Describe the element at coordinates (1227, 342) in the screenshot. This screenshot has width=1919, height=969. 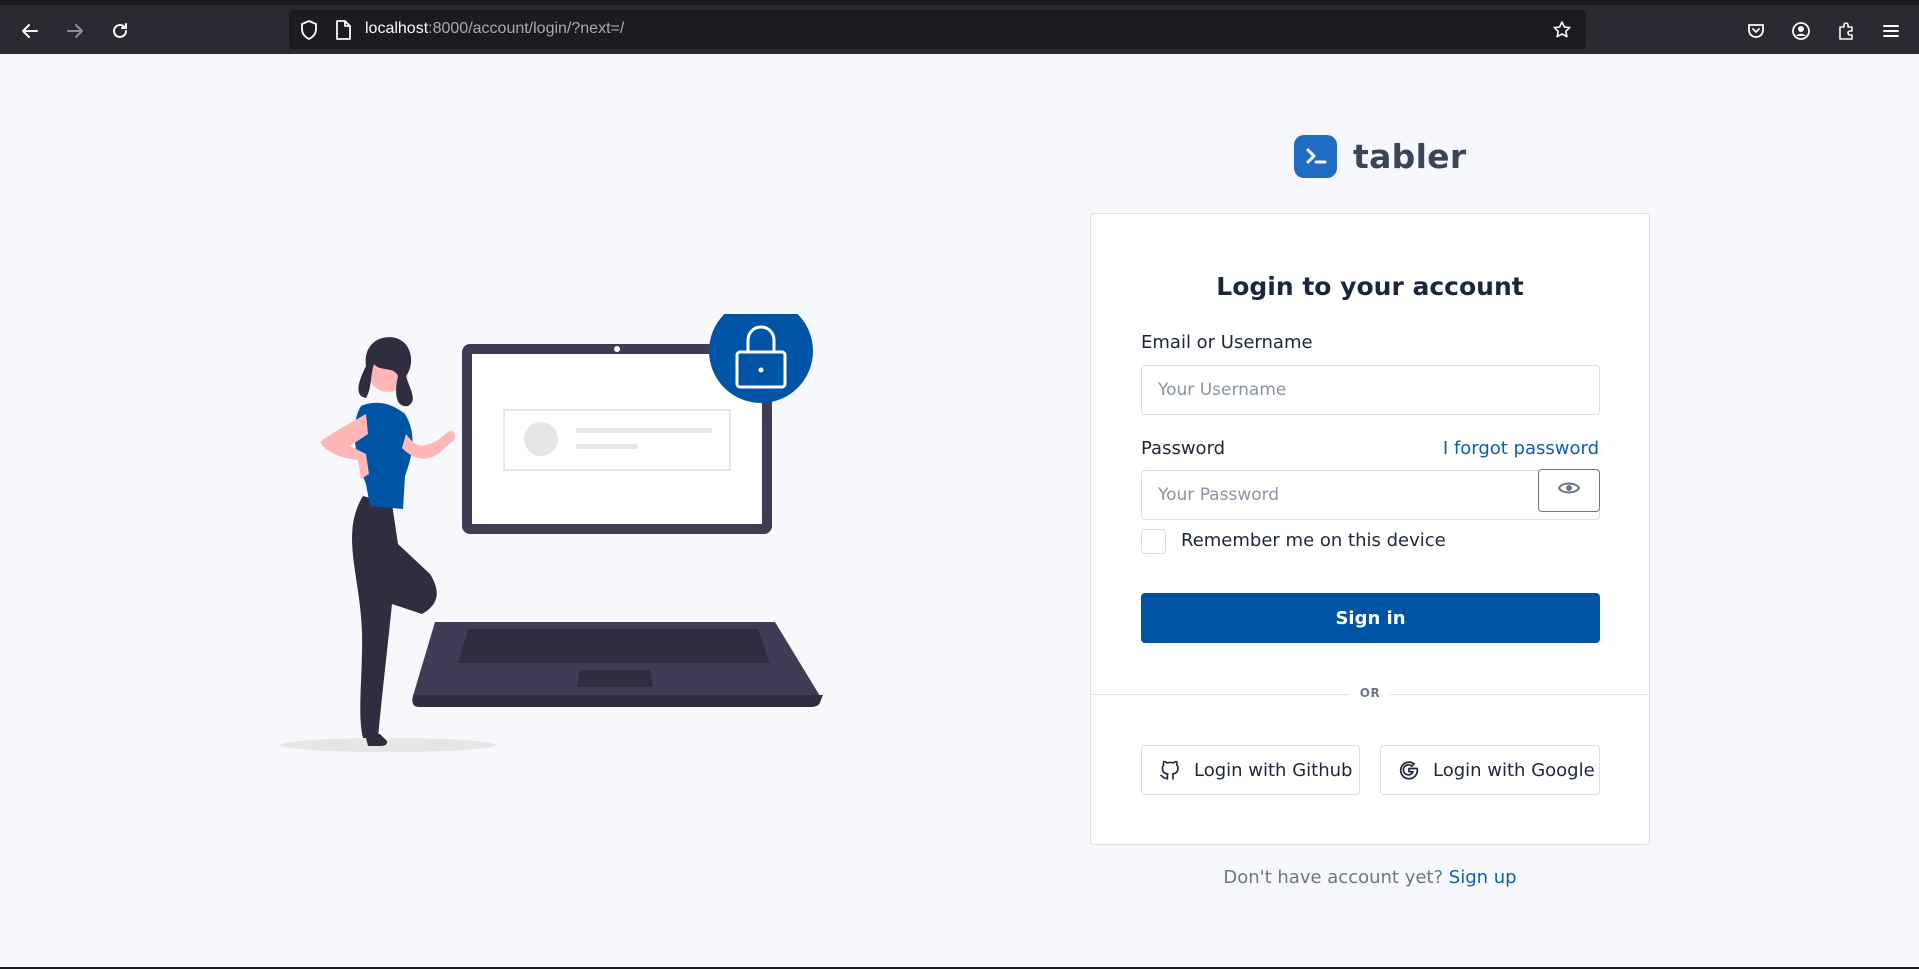
I see `username-label: Email or Username` at that location.